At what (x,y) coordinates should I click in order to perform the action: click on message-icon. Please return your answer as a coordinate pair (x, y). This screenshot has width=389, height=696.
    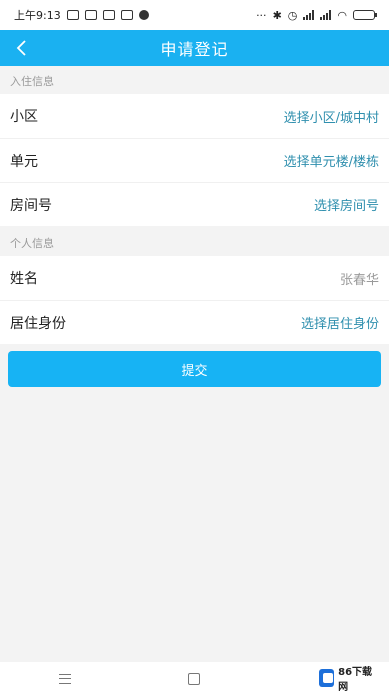
    Looking at the image, I should click on (72, 15).